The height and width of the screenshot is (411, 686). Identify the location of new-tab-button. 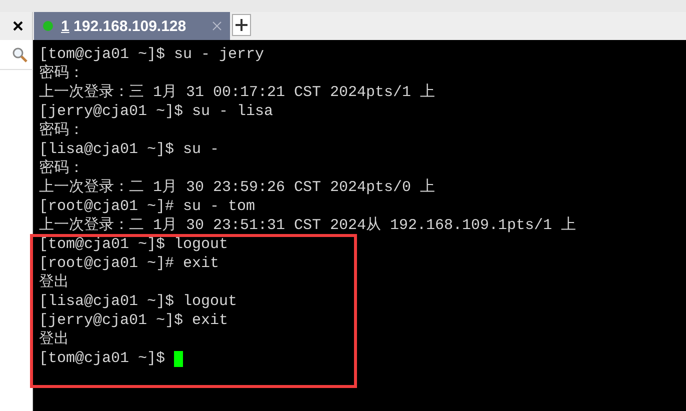
(241, 25).